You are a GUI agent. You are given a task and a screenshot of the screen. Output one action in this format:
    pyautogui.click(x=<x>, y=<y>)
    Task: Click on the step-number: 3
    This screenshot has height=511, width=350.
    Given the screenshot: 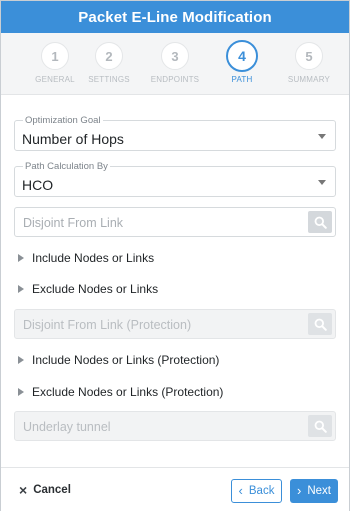 What is the action you would take?
    pyautogui.click(x=175, y=56)
    